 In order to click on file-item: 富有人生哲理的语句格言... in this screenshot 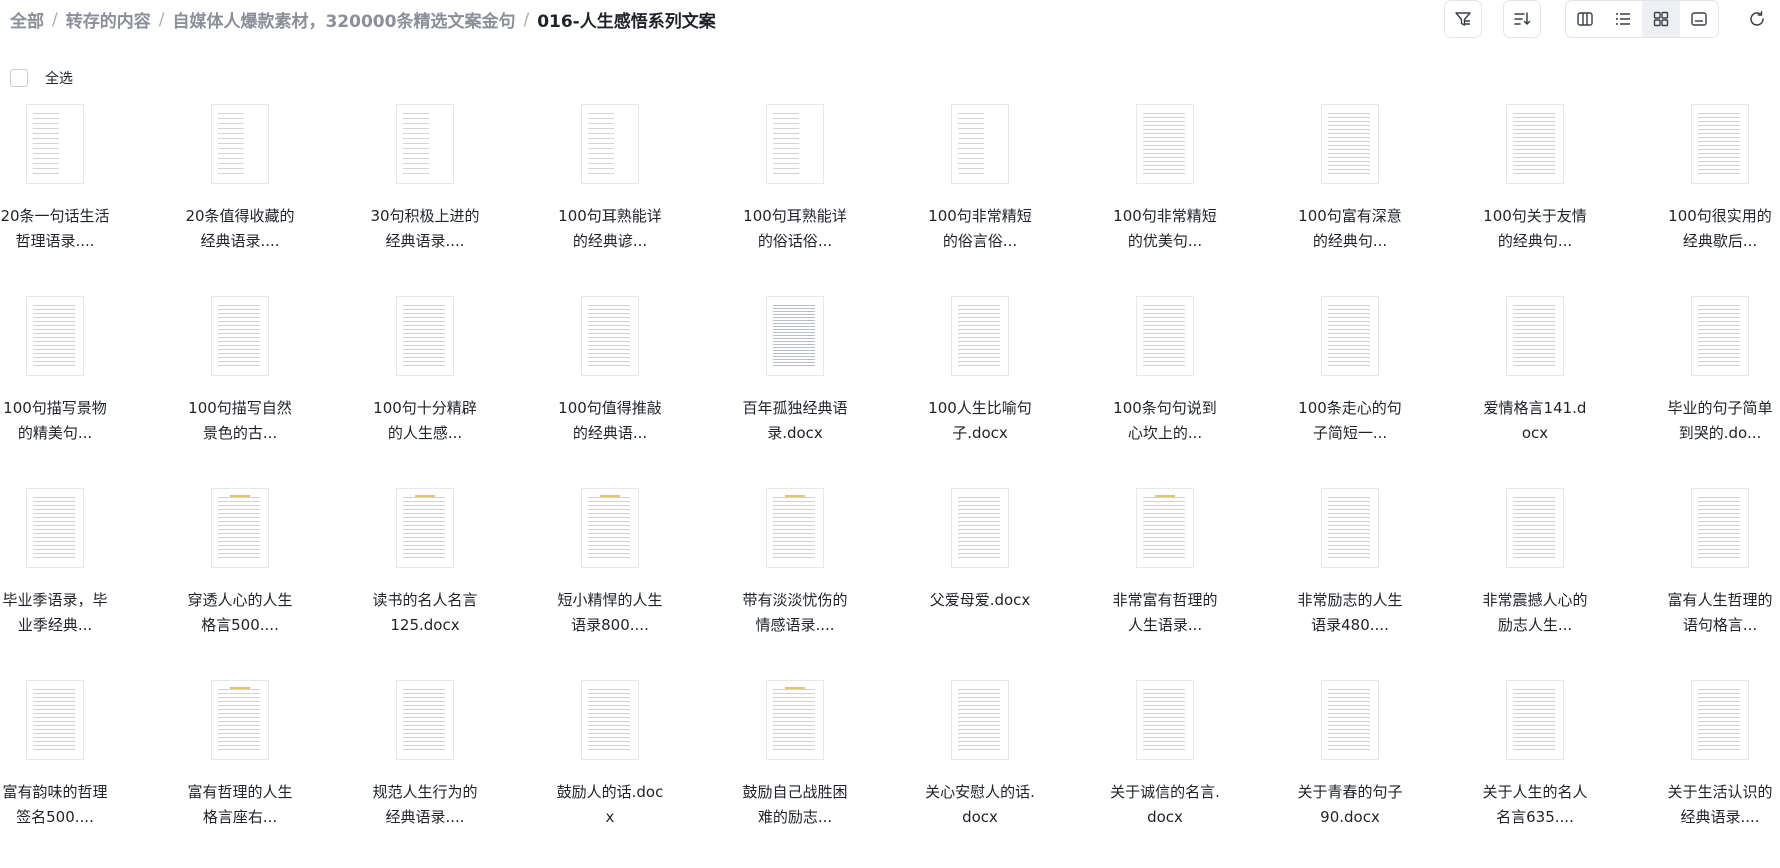, I will do `click(1722, 580)`.